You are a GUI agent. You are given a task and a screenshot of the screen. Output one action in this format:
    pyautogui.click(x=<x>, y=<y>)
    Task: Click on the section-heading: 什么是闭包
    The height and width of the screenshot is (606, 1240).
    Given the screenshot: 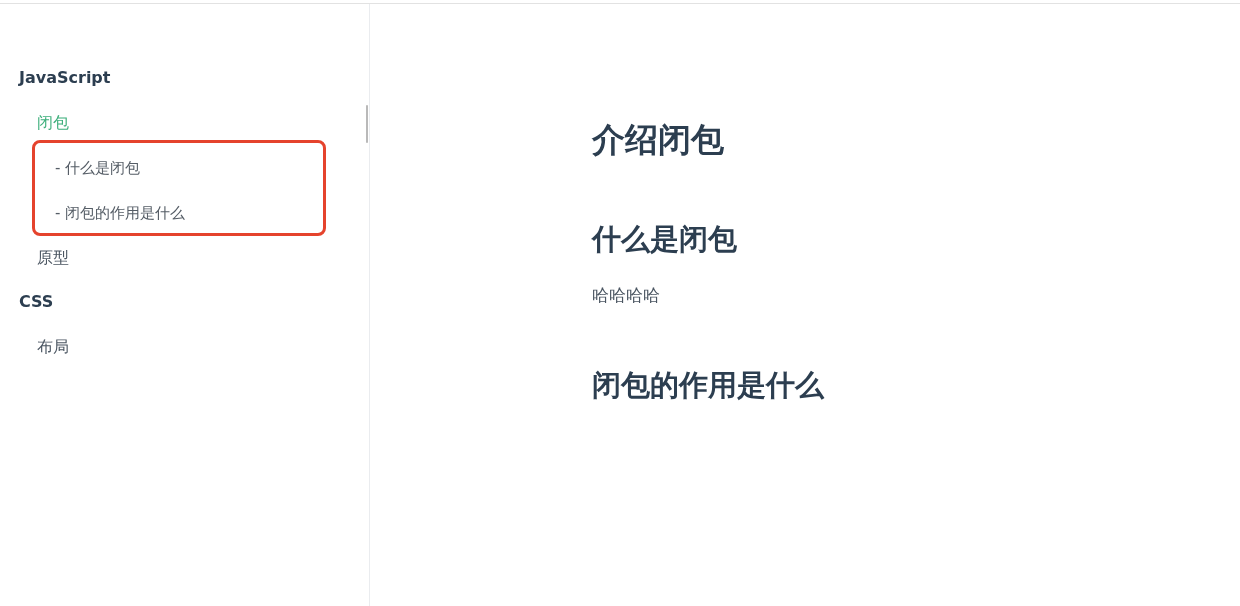 What is the action you would take?
    pyautogui.click(x=665, y=239)
    